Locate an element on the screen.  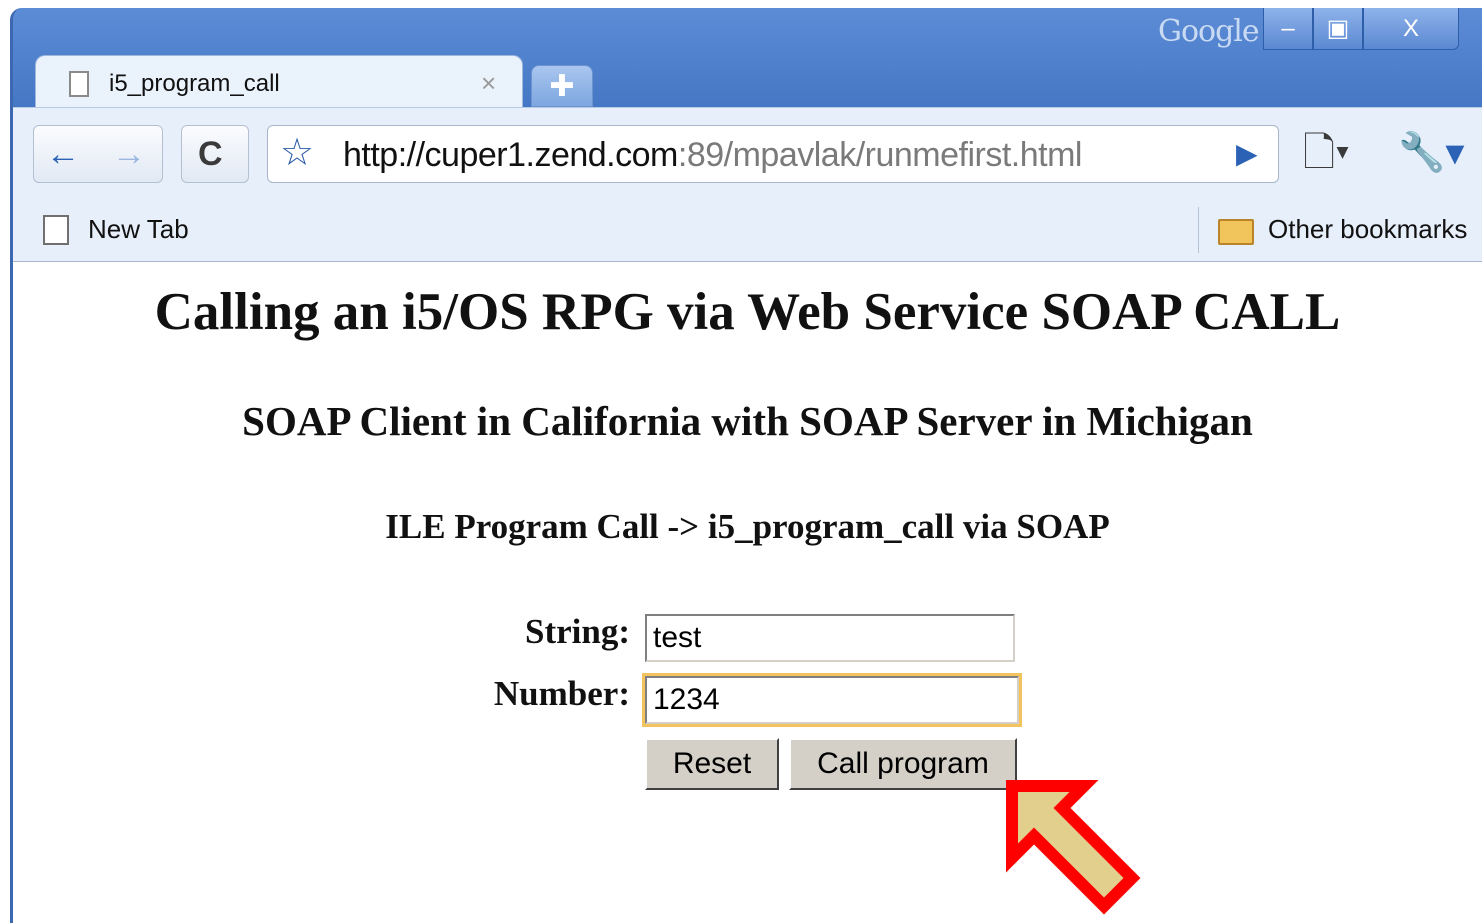
reset-button: Reset is located at coordinates (712, 764).